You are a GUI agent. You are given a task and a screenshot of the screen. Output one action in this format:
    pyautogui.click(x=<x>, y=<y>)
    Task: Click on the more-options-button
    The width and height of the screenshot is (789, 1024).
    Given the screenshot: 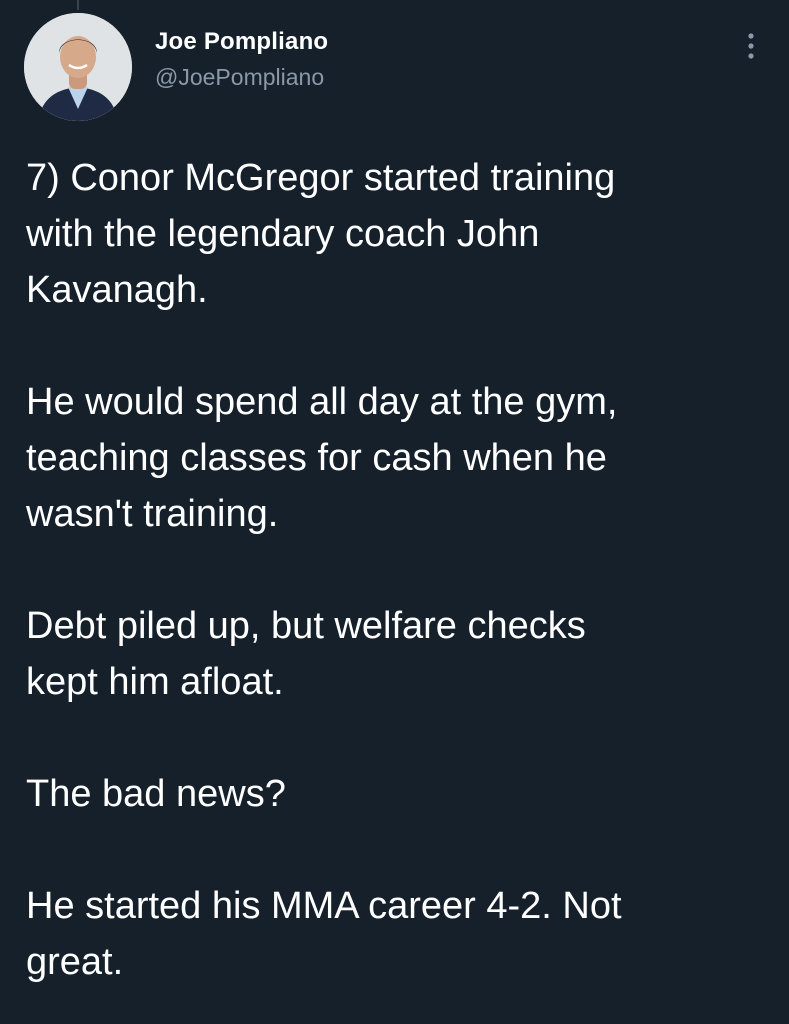 What is the action you would take?
    pyautogui.click(x=751, y=46)
    